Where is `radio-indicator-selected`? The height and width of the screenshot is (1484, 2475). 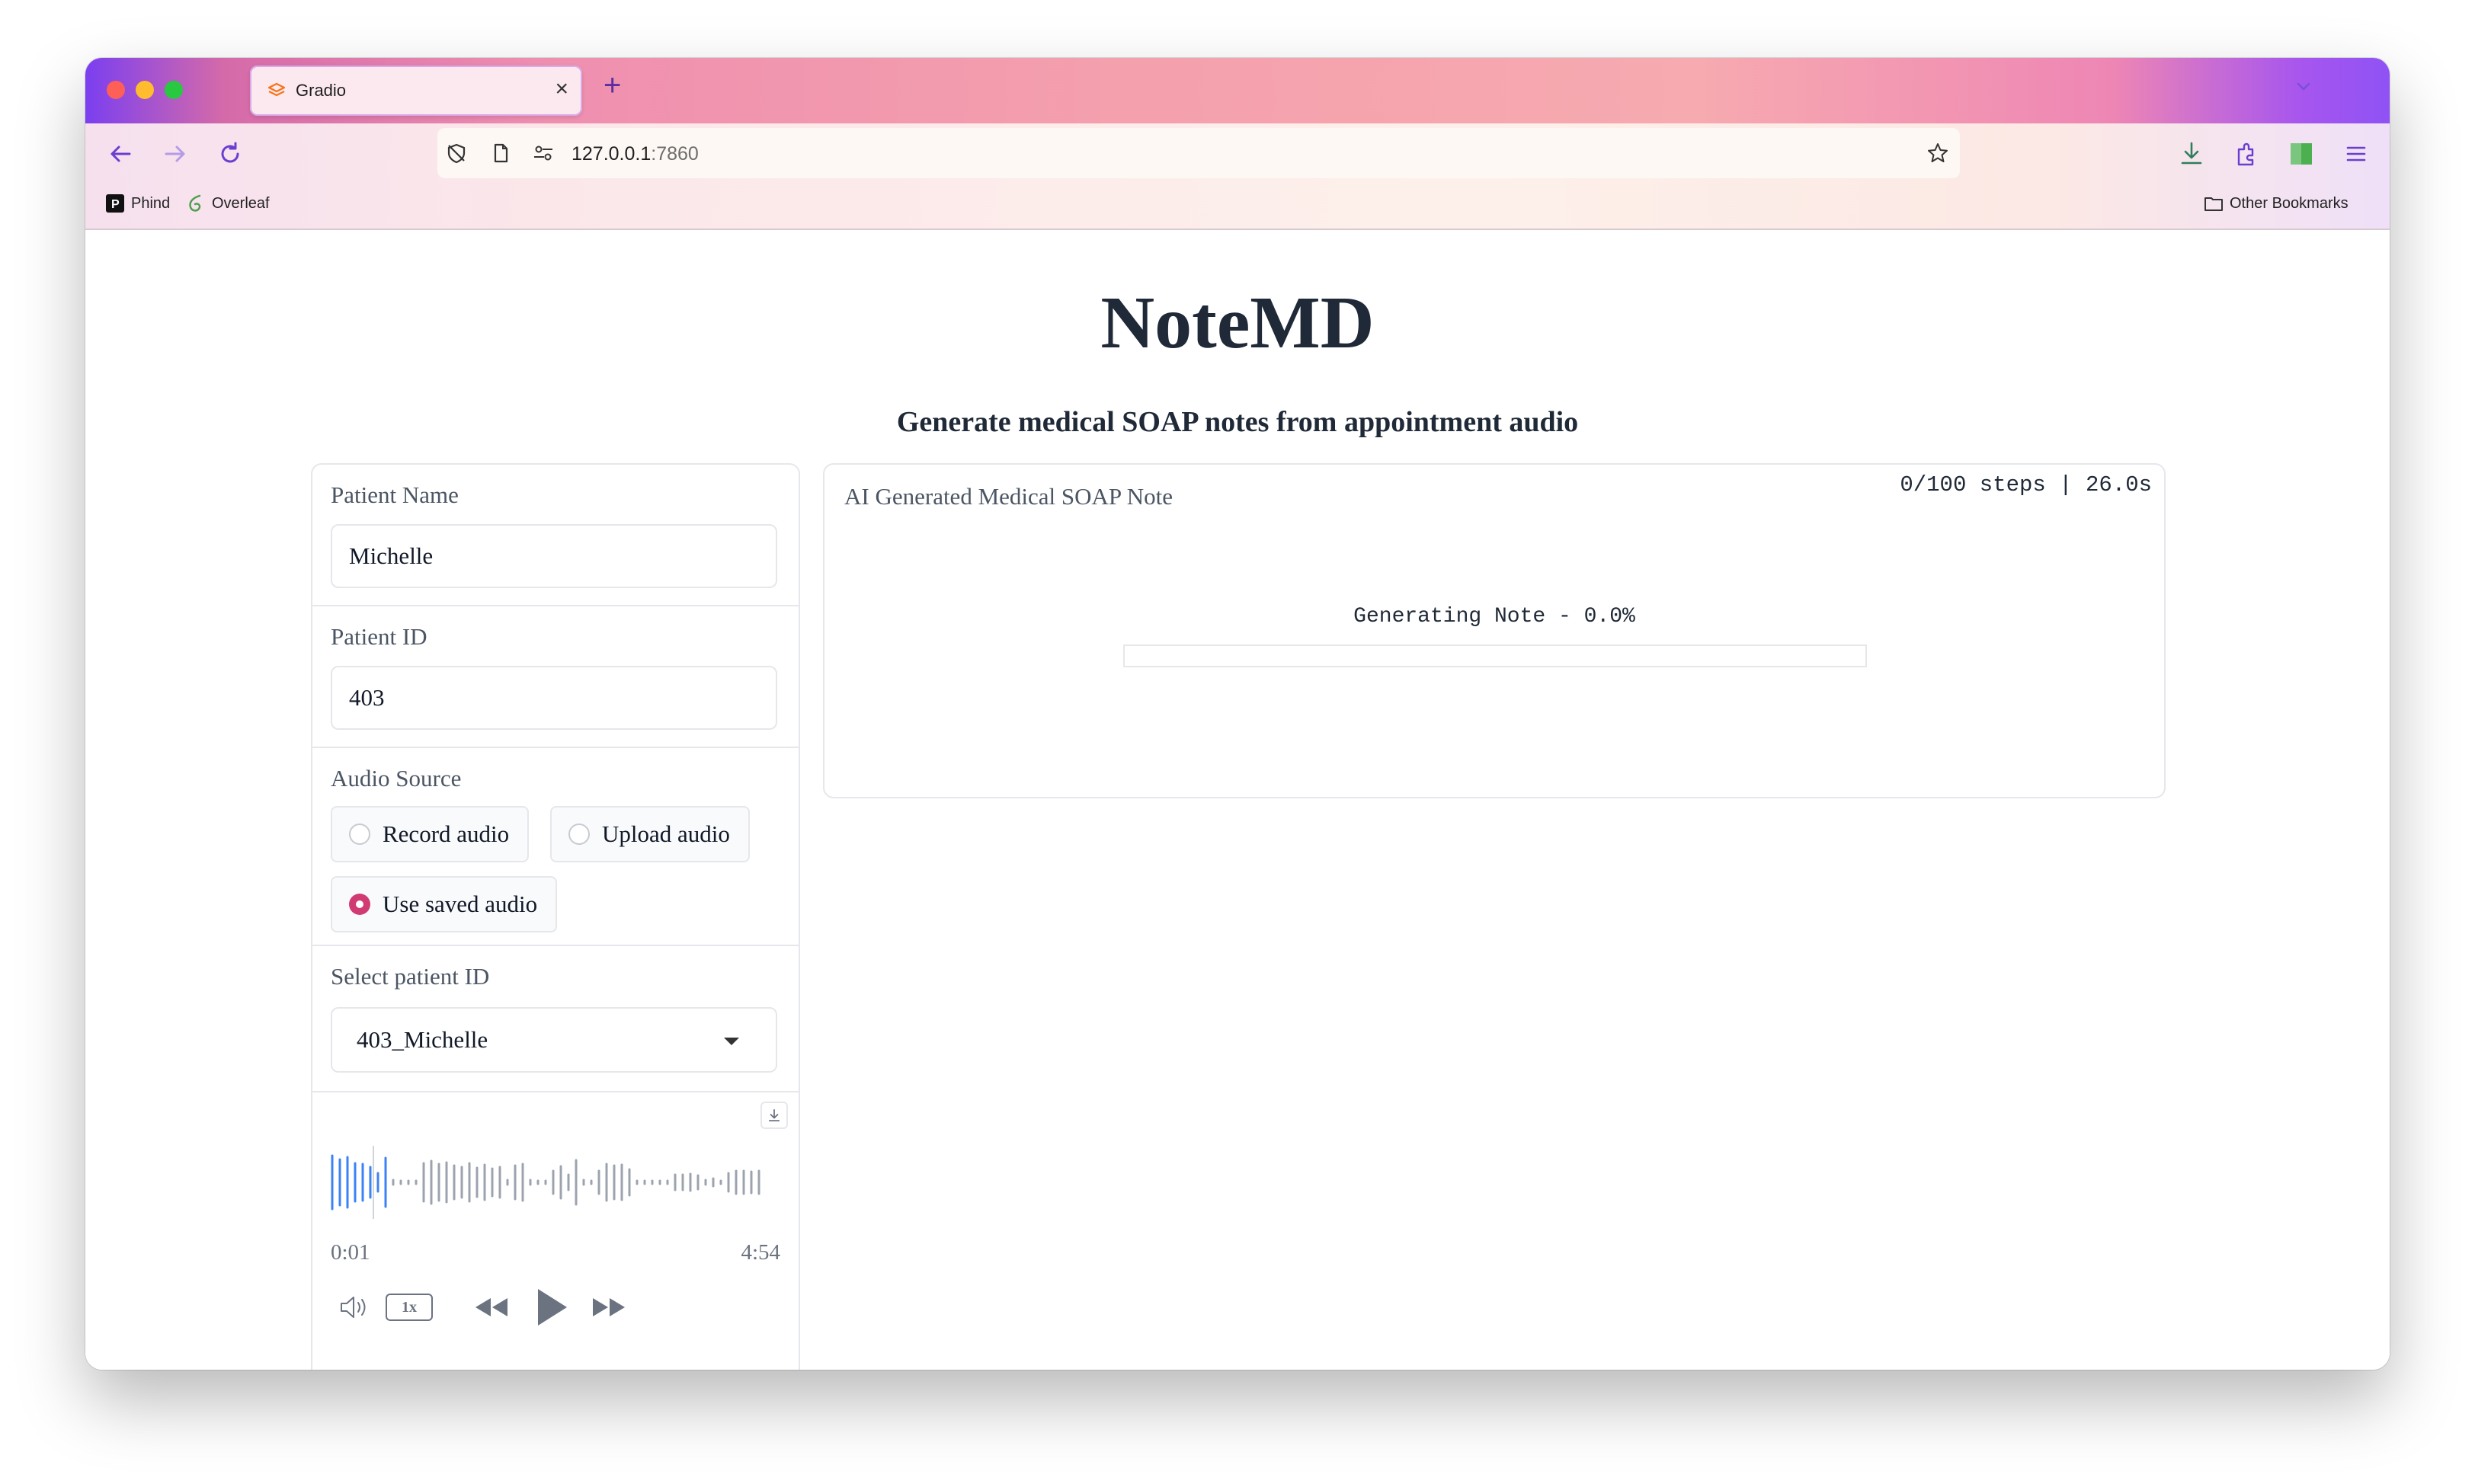
radio-indicator-selected is located at coordinates (359, 904).